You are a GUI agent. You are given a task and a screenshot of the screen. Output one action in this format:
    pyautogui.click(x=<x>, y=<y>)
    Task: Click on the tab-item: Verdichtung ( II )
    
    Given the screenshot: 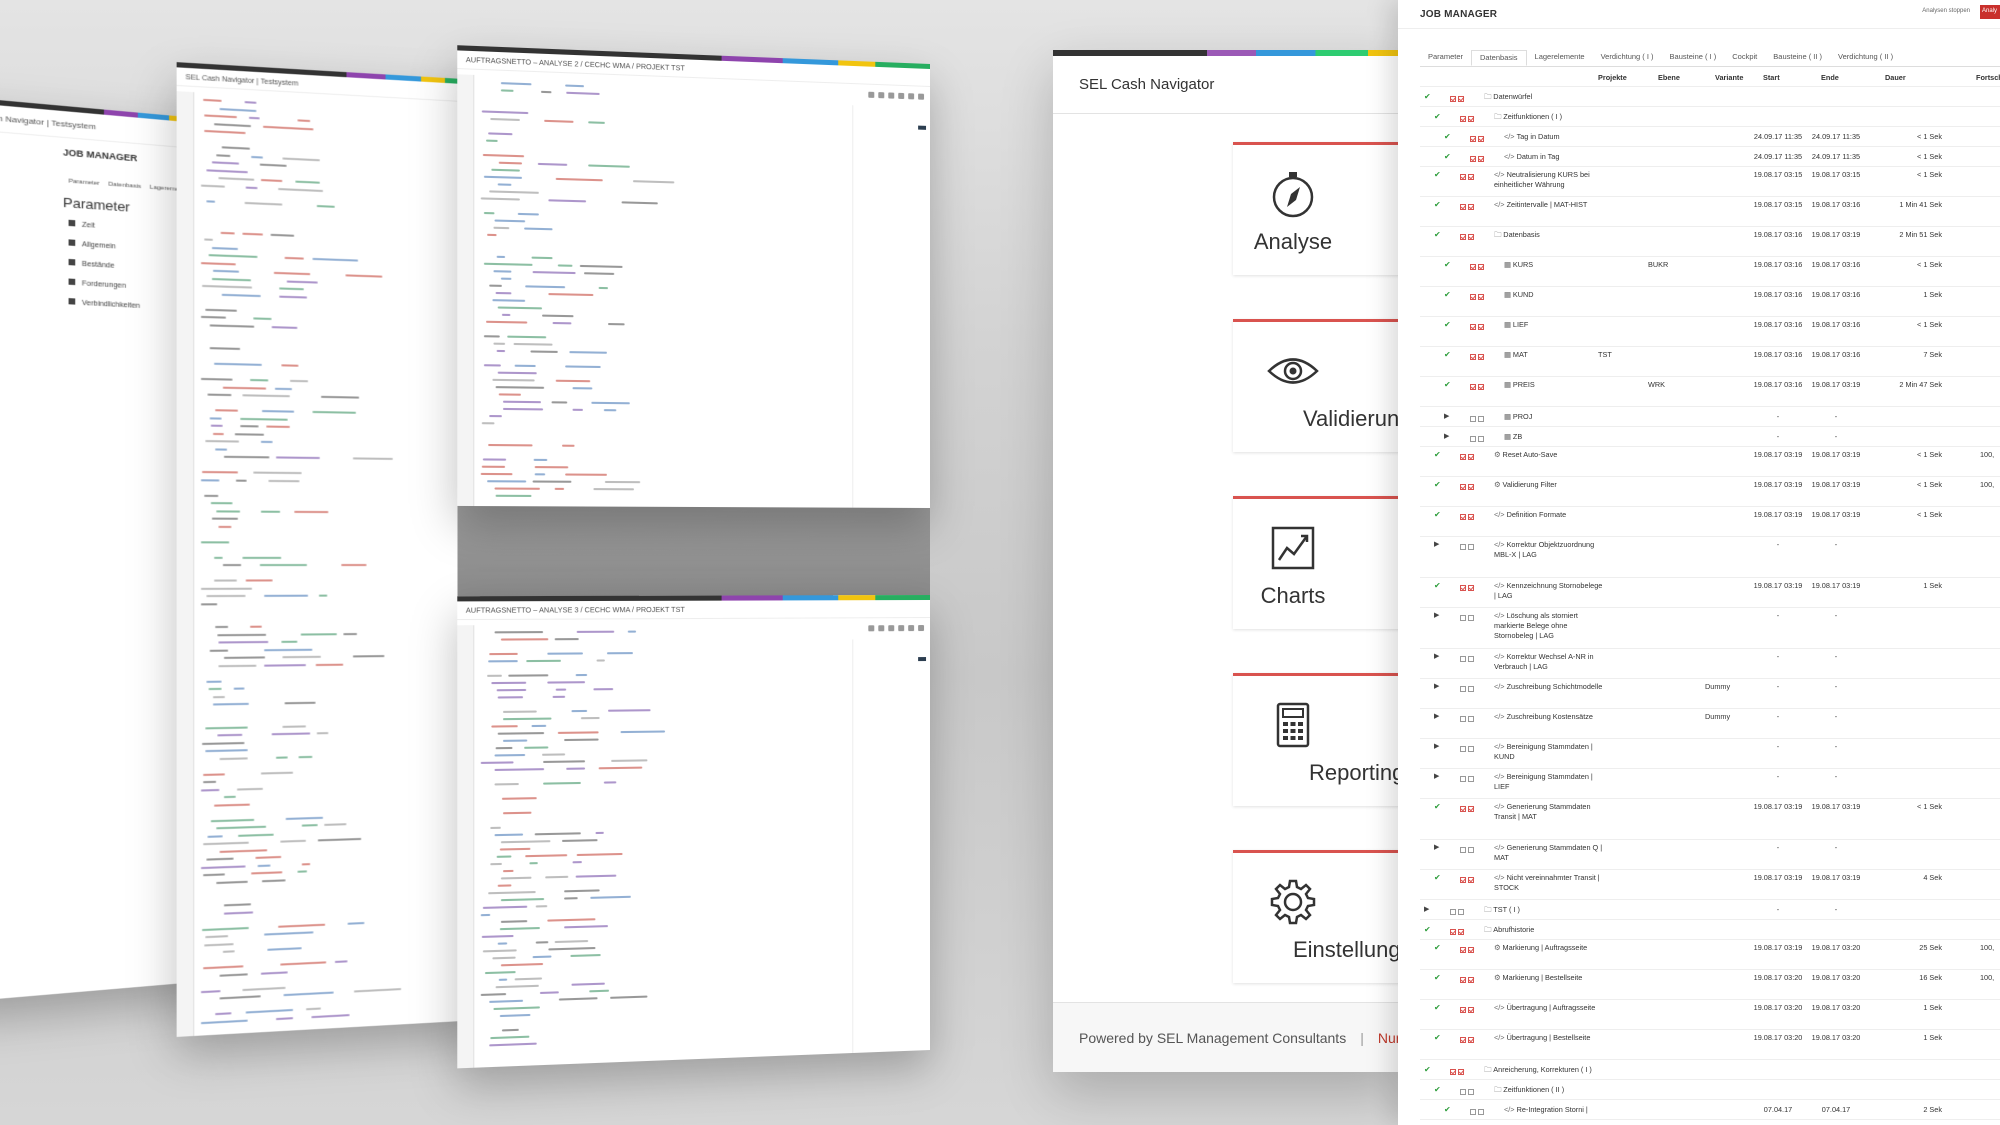 What is the action you would take?
    pyautogui.click(x=1865, y=58)
    